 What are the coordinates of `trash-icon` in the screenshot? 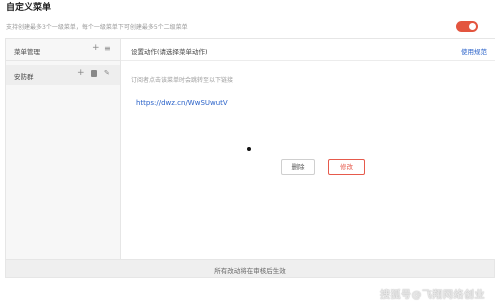 It's located at (94, 73).